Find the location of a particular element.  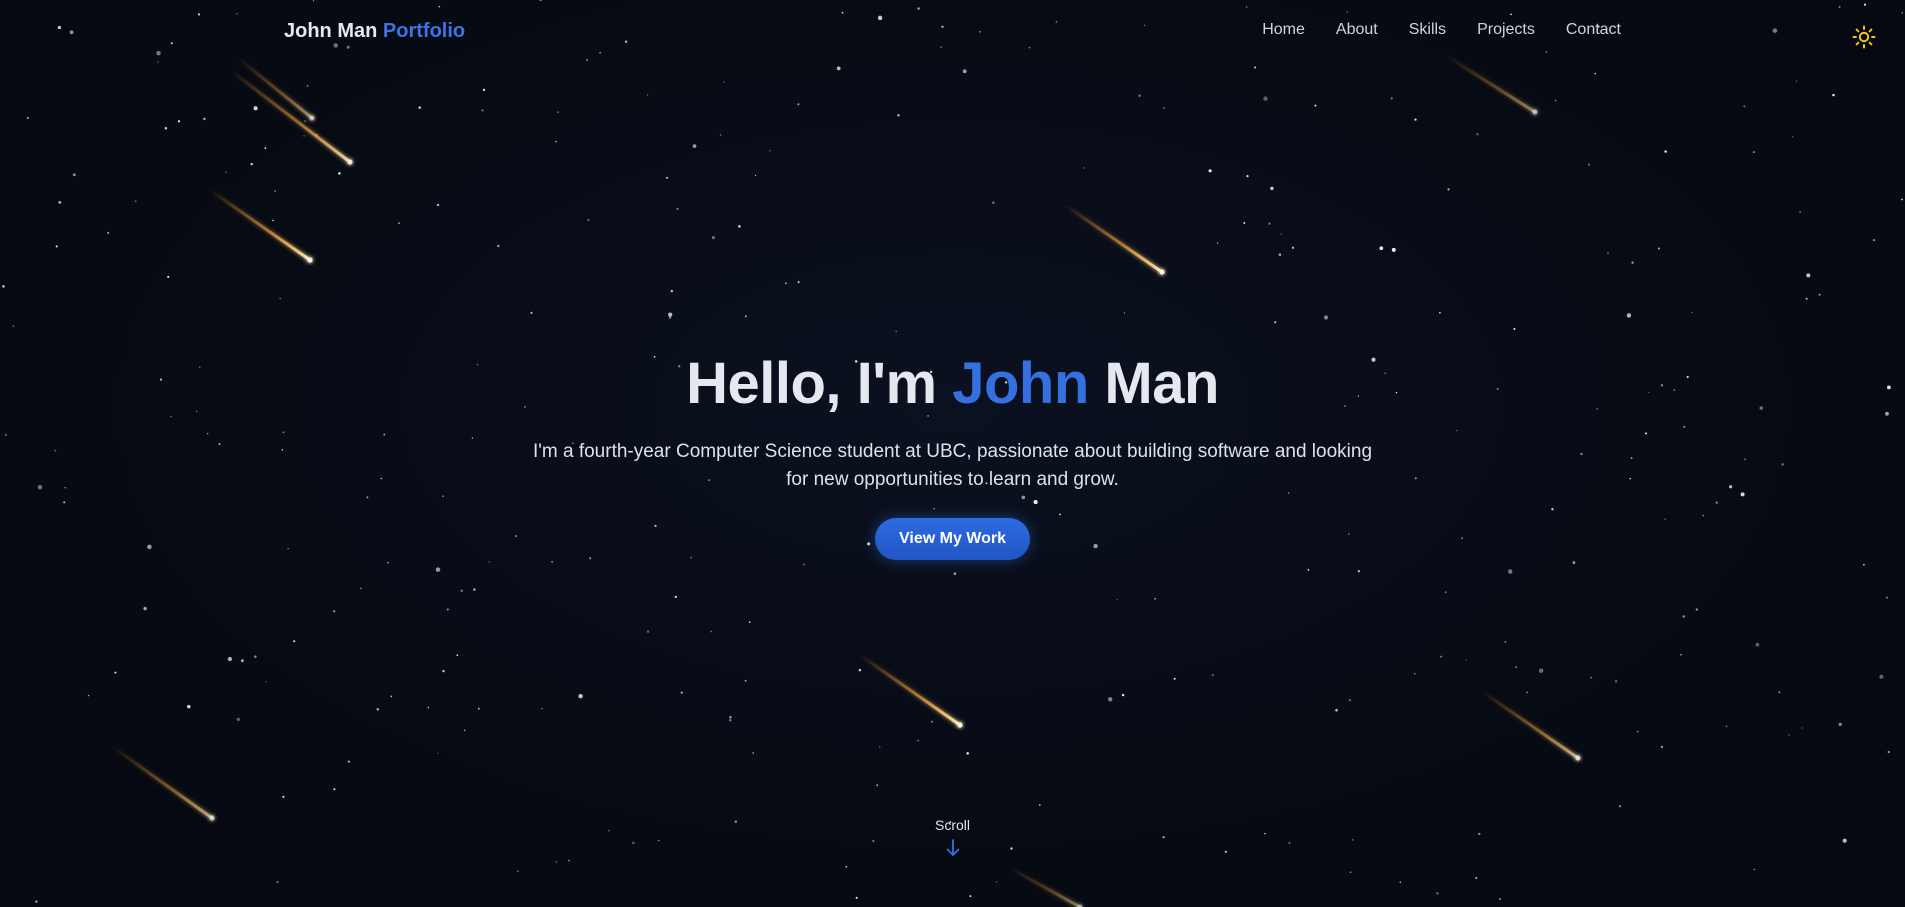

theme-toggle-button is located at coordinates (1864, 37).